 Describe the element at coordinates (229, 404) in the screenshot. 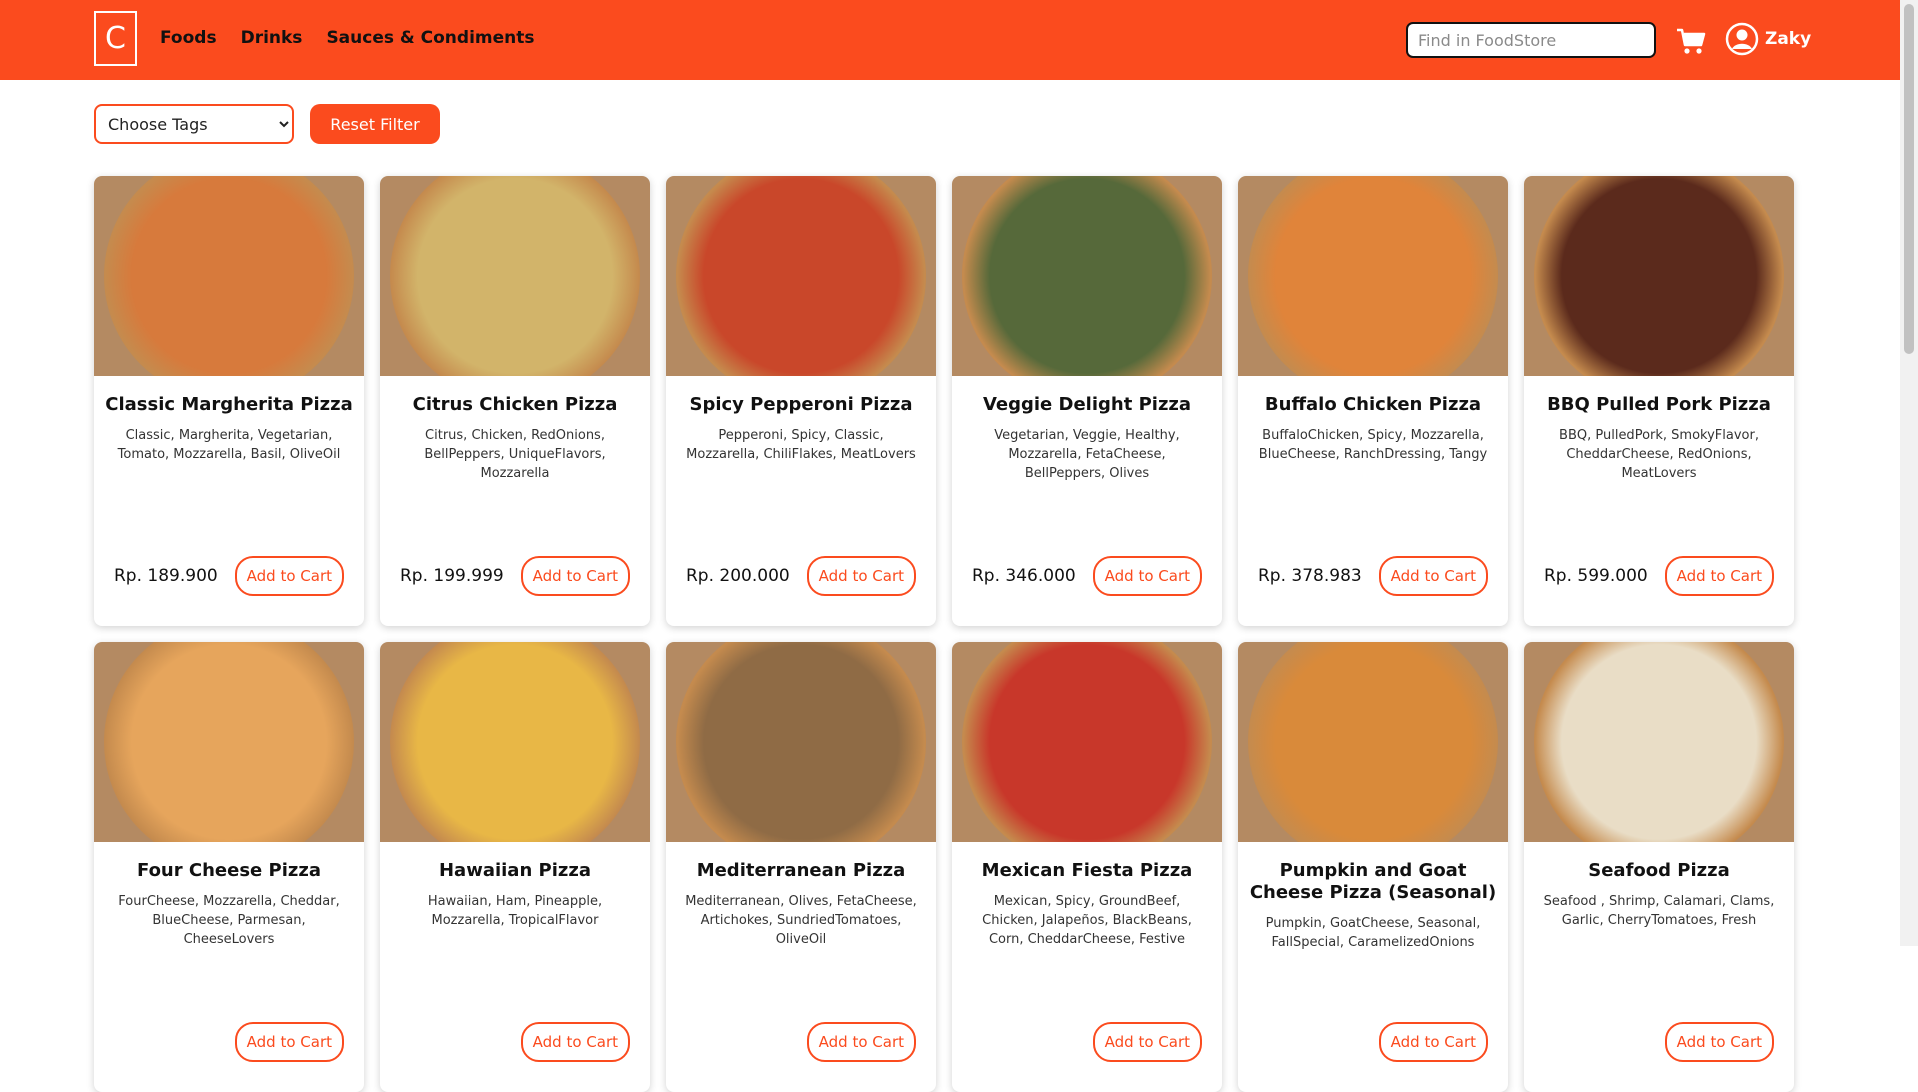

I see `product-name: Classic Margherita Pizza` at that location.